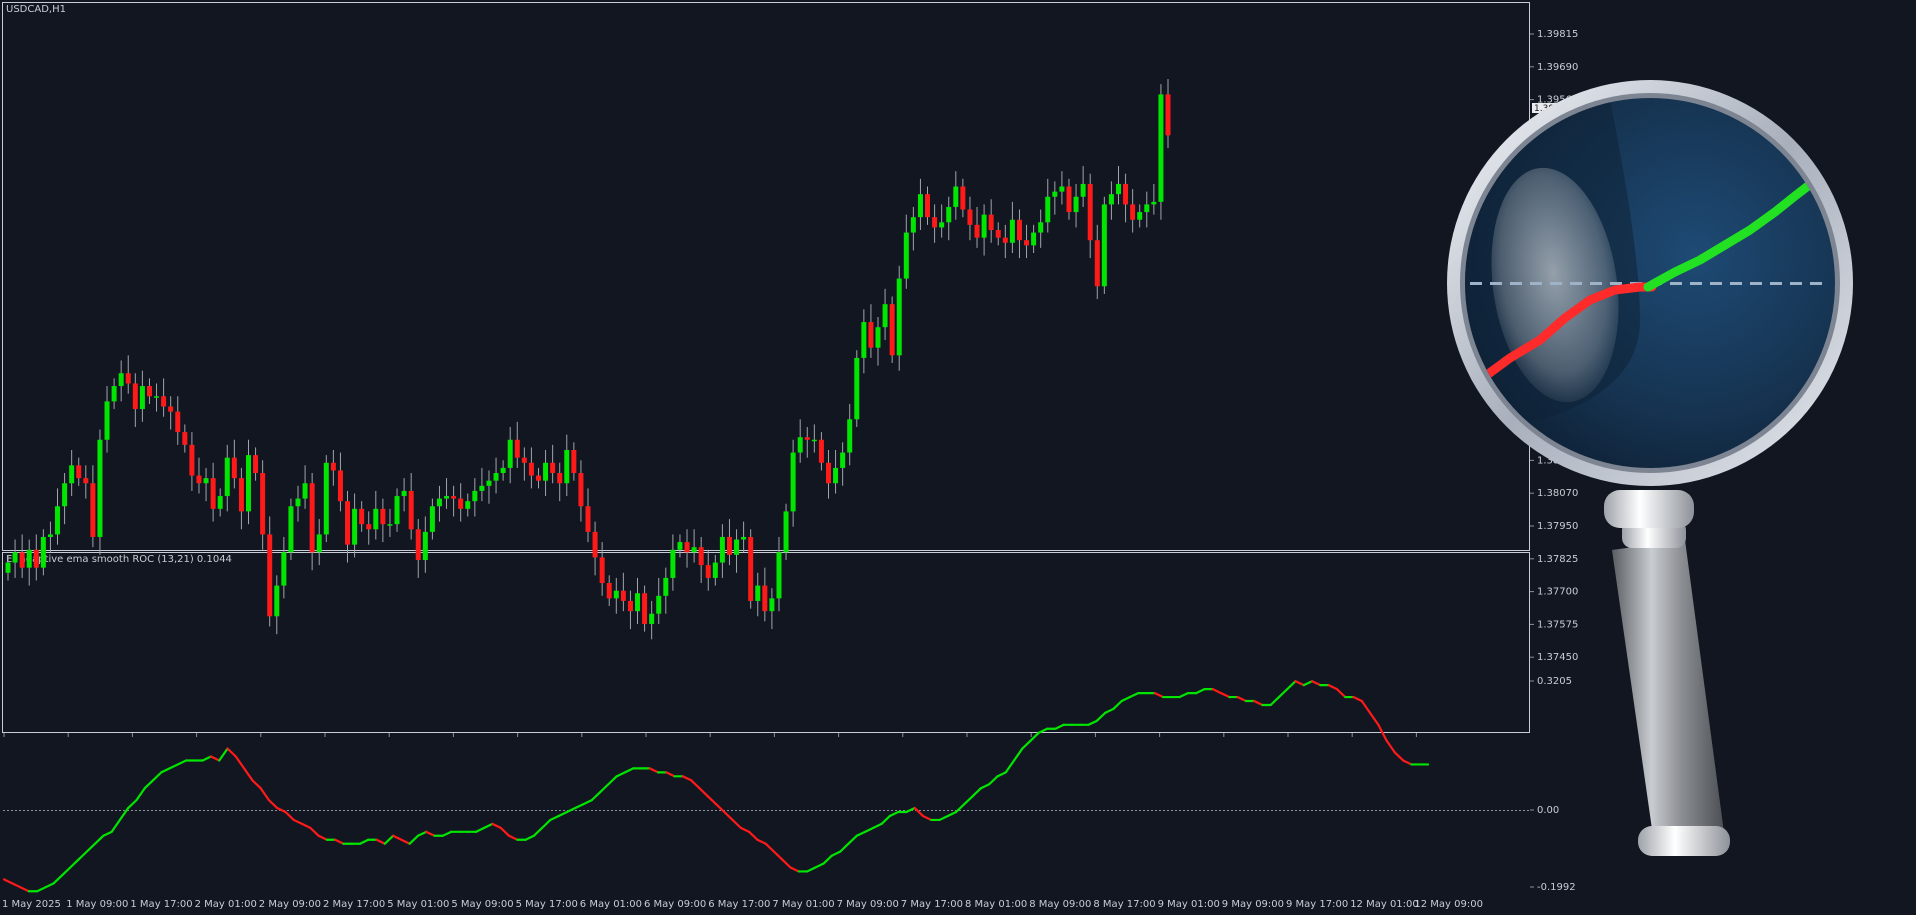  Describe the element at coordinates (1684, 841) in the screenshot. I see `magnifier-handle-cap` at that location.